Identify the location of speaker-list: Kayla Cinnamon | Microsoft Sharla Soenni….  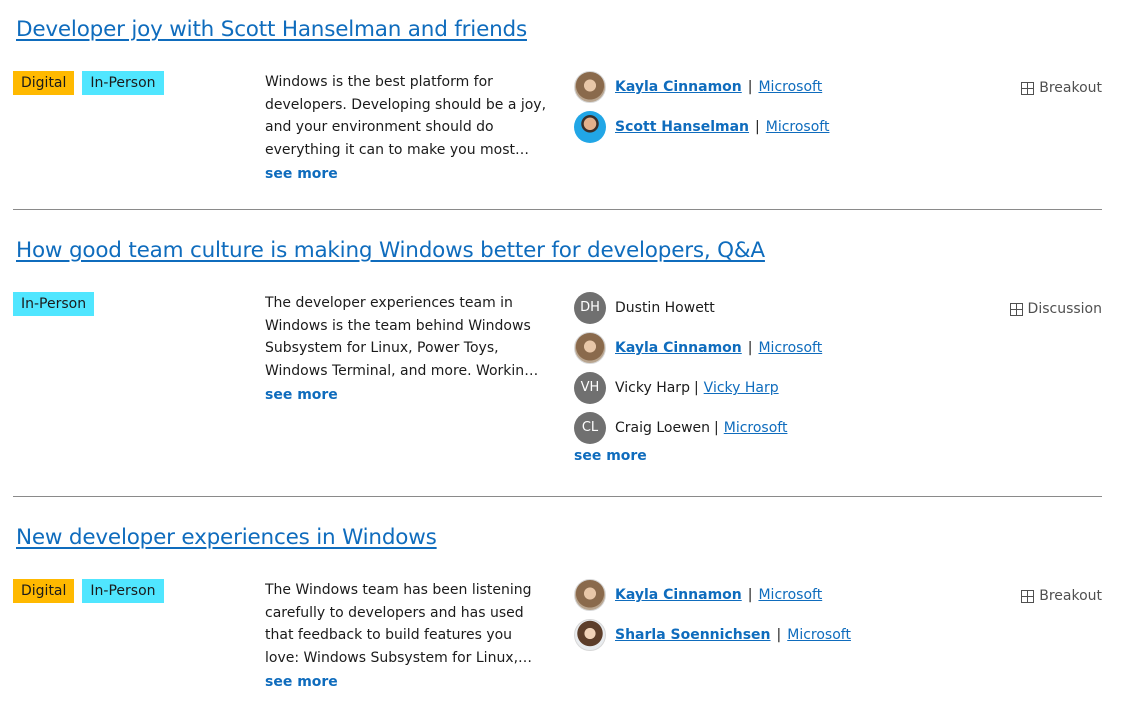
(712, 619).